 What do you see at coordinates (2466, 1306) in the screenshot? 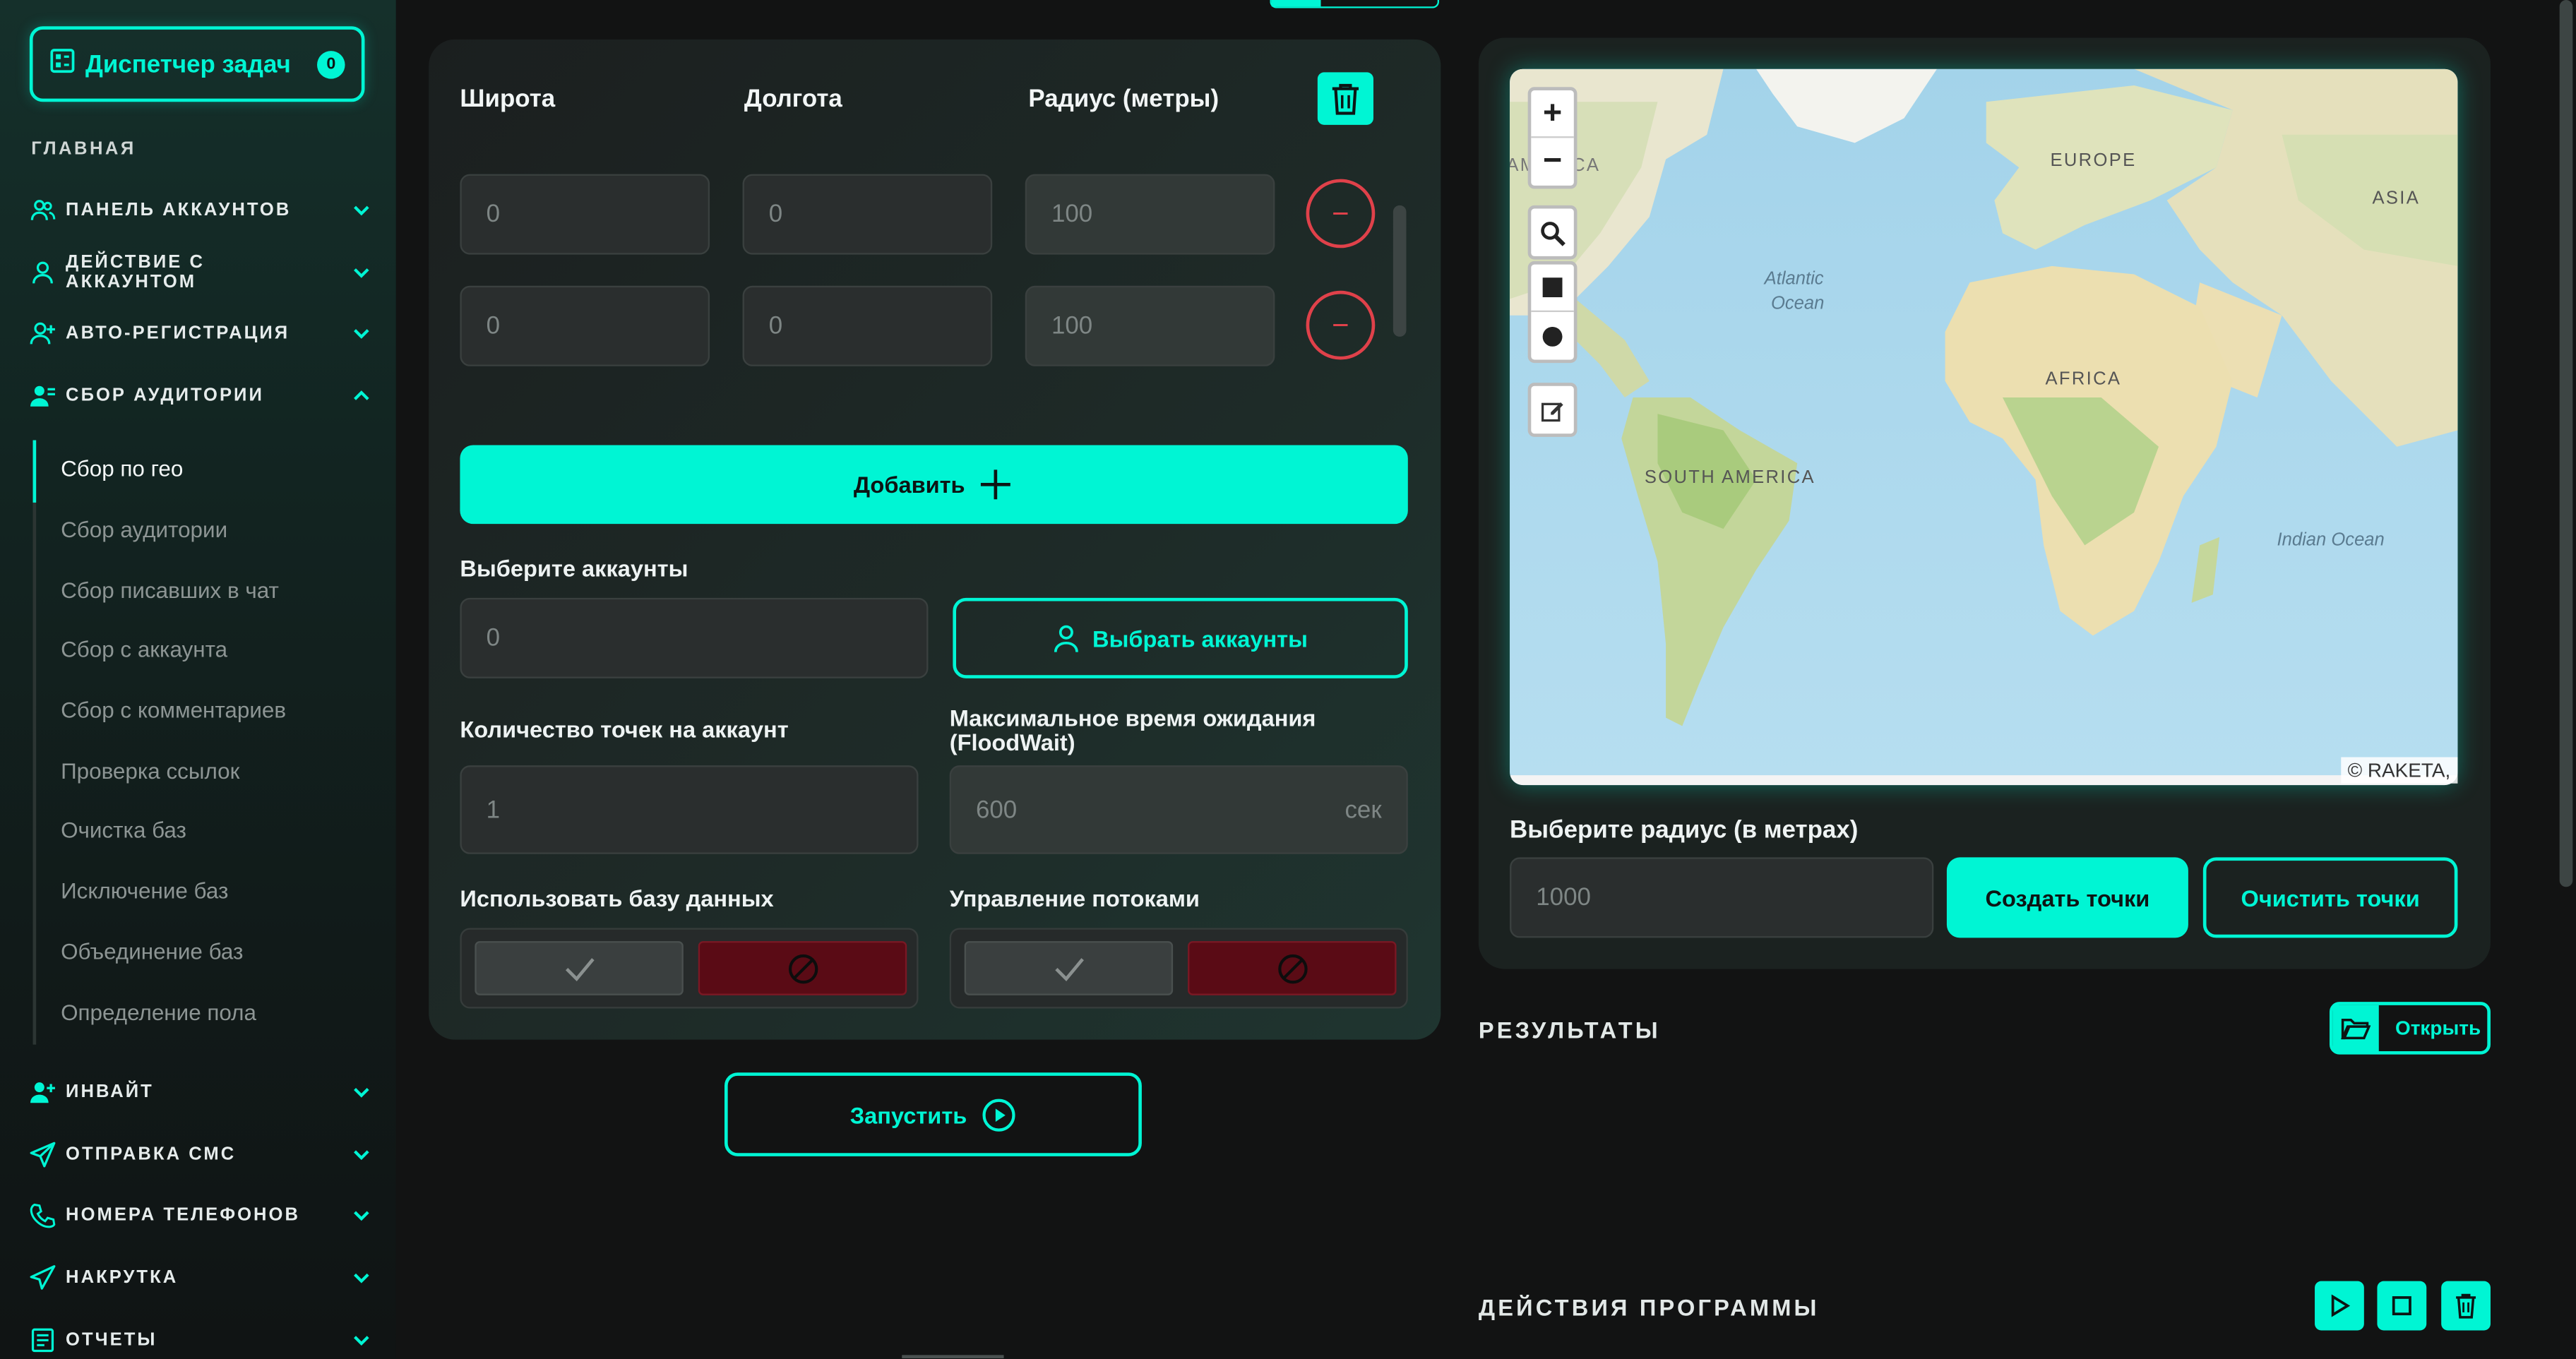
I see `clear-actions-button` at bounding box center [2466, 1306].